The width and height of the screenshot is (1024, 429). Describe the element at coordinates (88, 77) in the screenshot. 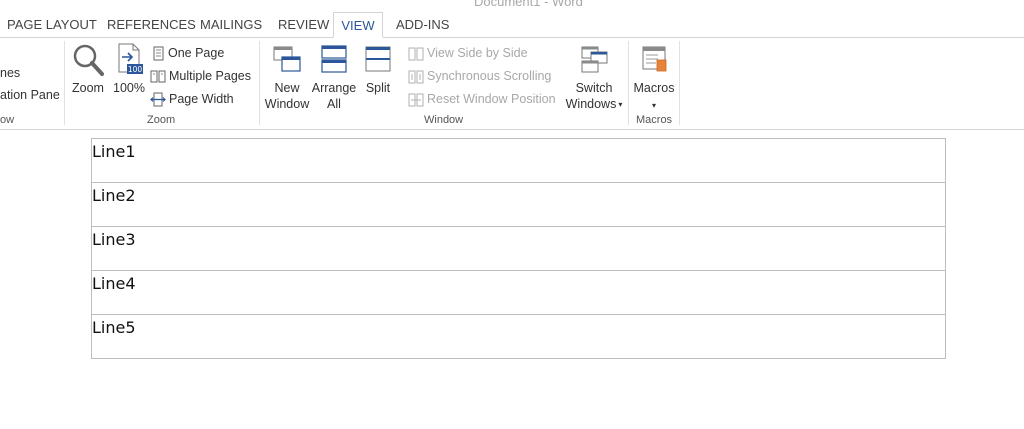

I see `zoom-button: Zoom` at that location.